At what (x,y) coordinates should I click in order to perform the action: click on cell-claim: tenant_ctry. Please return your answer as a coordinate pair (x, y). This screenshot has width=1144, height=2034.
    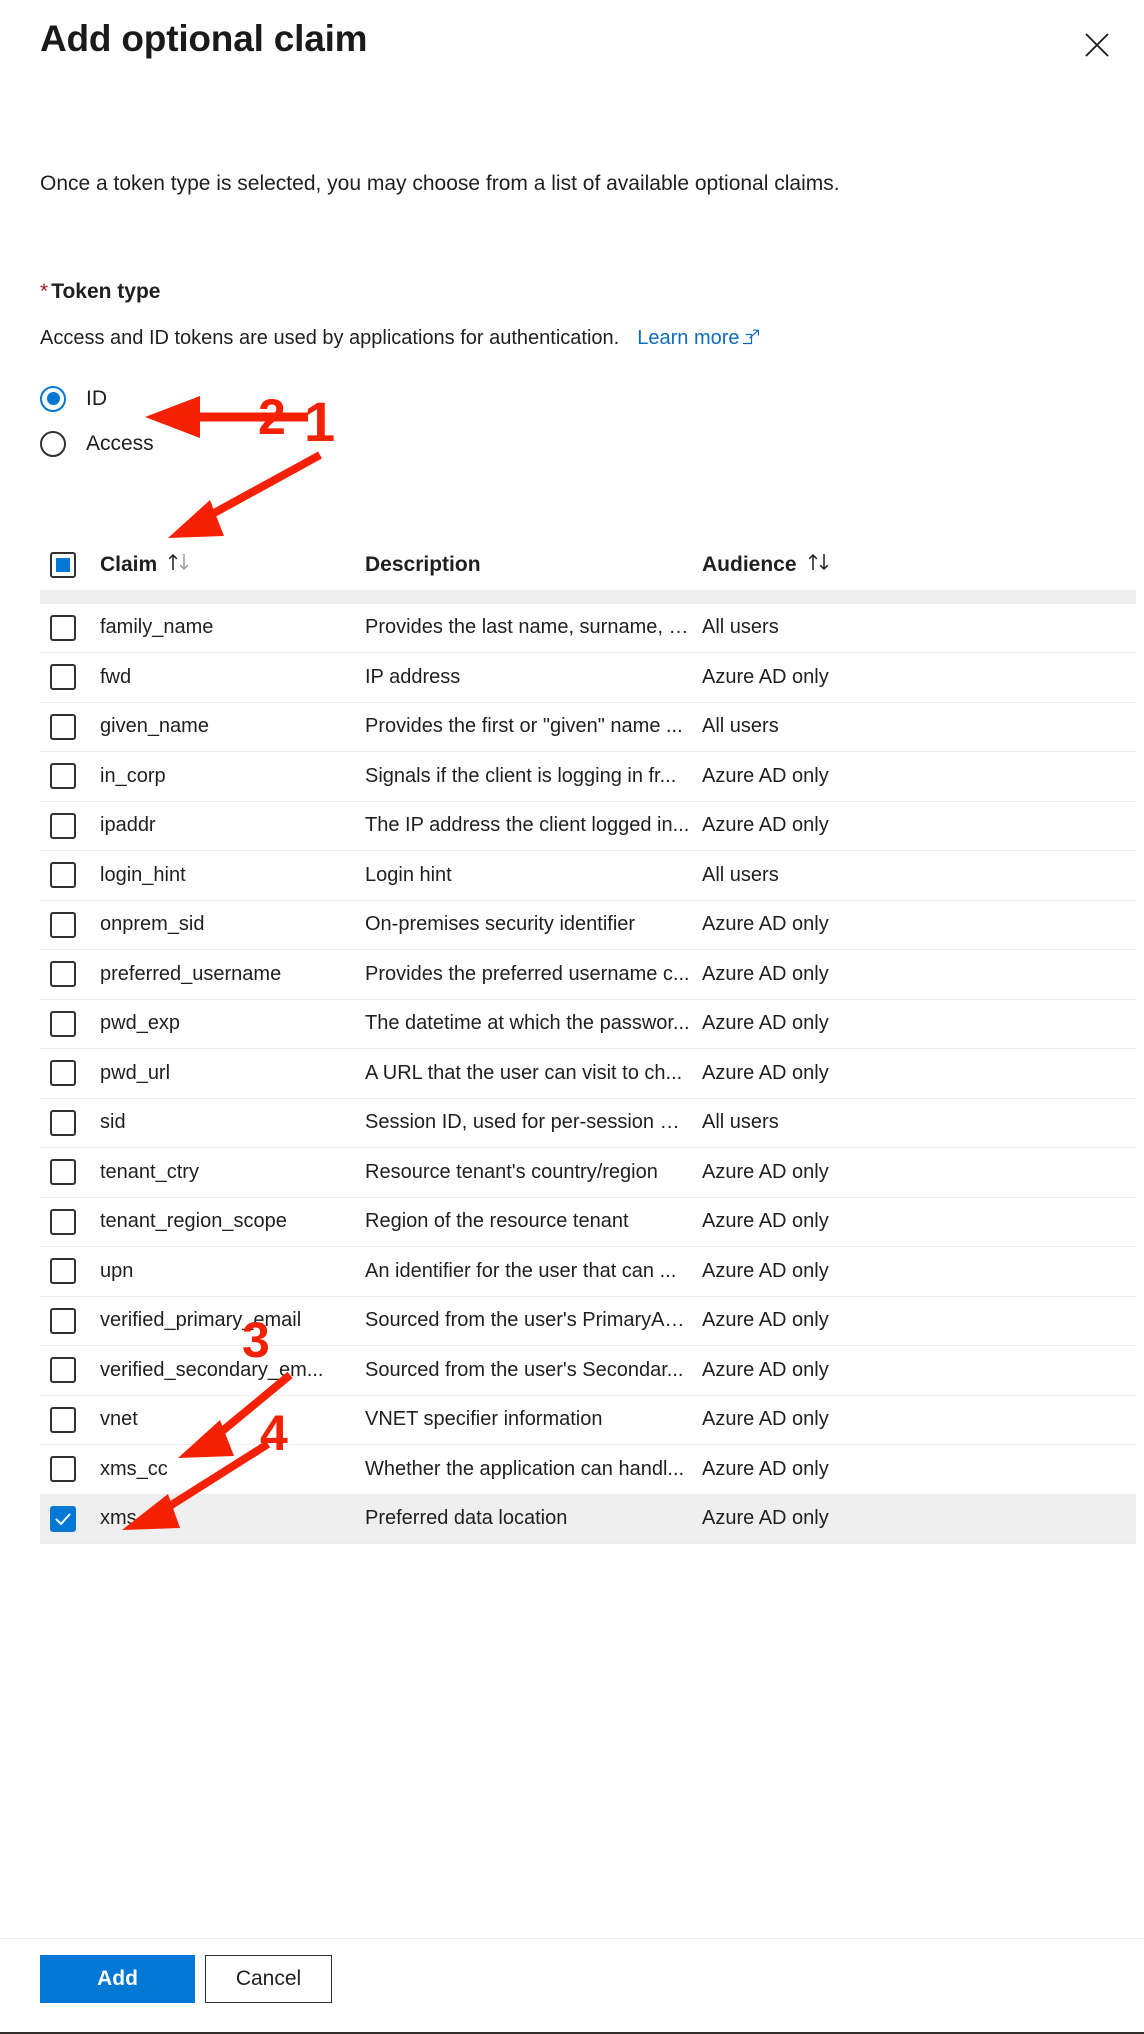
    Looking at the image, I should click on (149, 1171).